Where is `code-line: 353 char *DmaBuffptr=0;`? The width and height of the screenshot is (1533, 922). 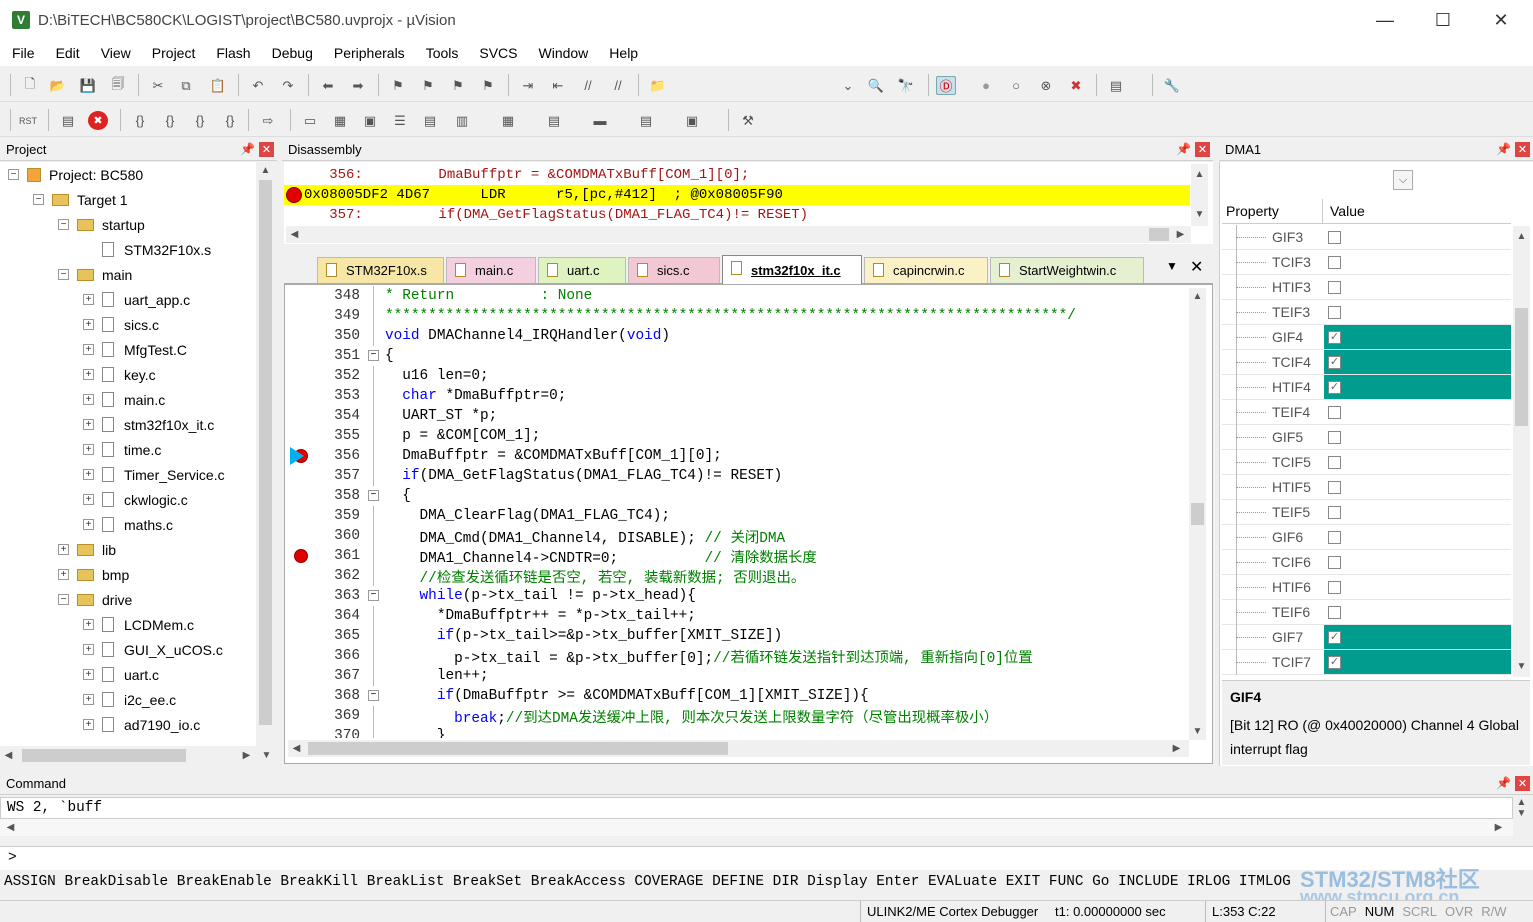 code-line: 353 char *DmaBuffptr=0; is located at coordinates (738, 396).